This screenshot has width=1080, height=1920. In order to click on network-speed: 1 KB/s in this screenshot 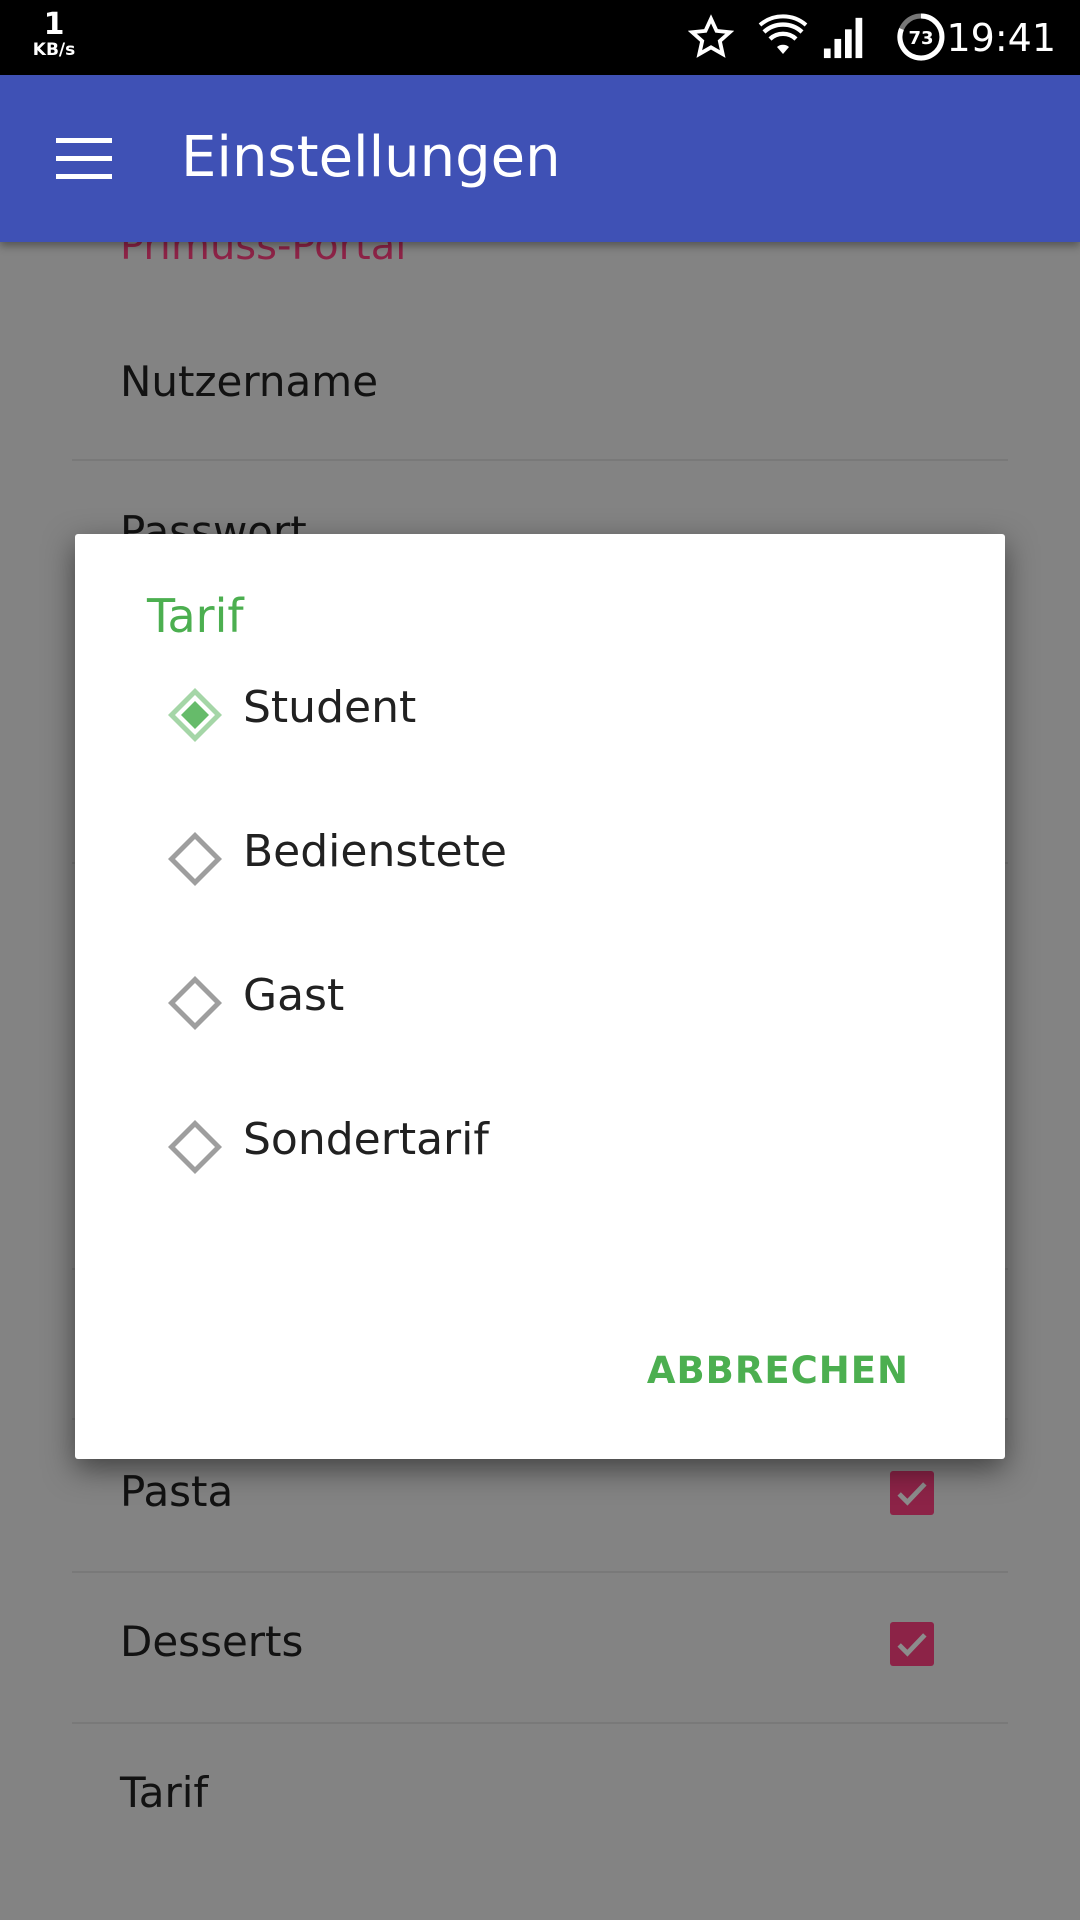, I will do `click(54, 34)`.